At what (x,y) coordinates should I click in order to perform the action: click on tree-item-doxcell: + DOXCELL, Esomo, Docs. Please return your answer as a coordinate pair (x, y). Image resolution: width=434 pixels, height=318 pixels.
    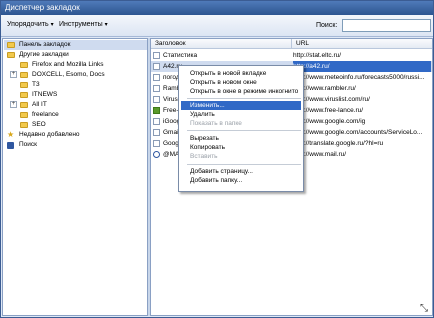
    Looking at the image, I should click on (75, 75).